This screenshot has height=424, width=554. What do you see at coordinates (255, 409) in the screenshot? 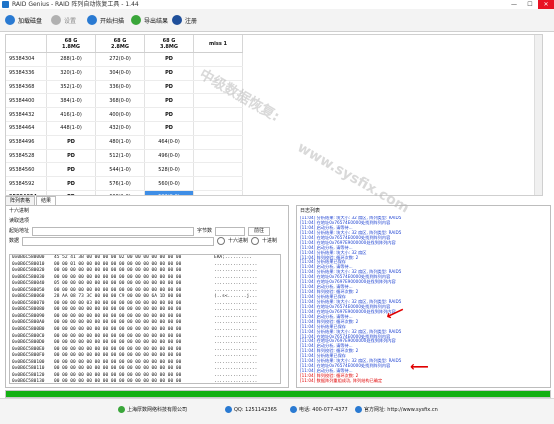
I see `qq-text: QQ: 1251142365` at bounding box center [255, 409].